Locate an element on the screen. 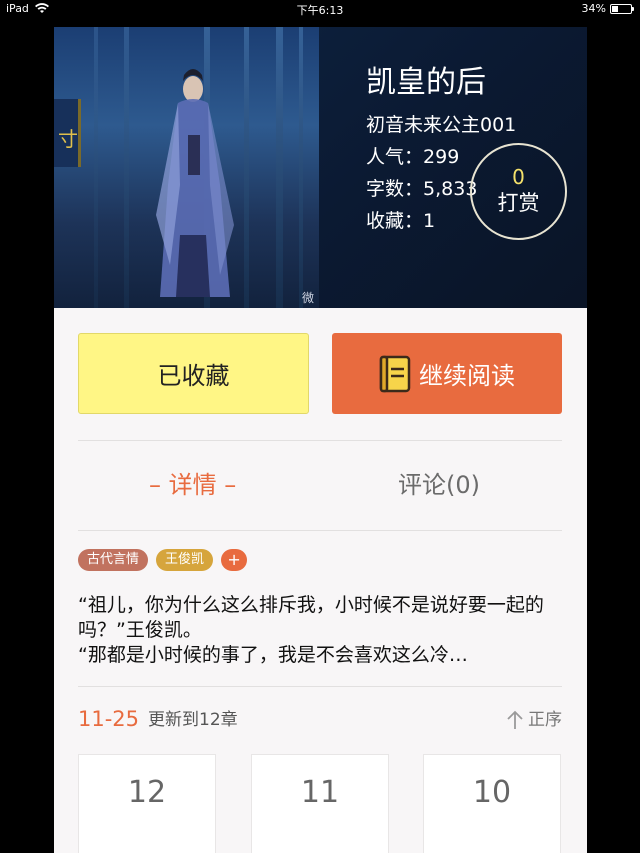 The height and width of the screenshot is (853, 640). book-title: 凯皇的后 is located at coordinates (426, 82).